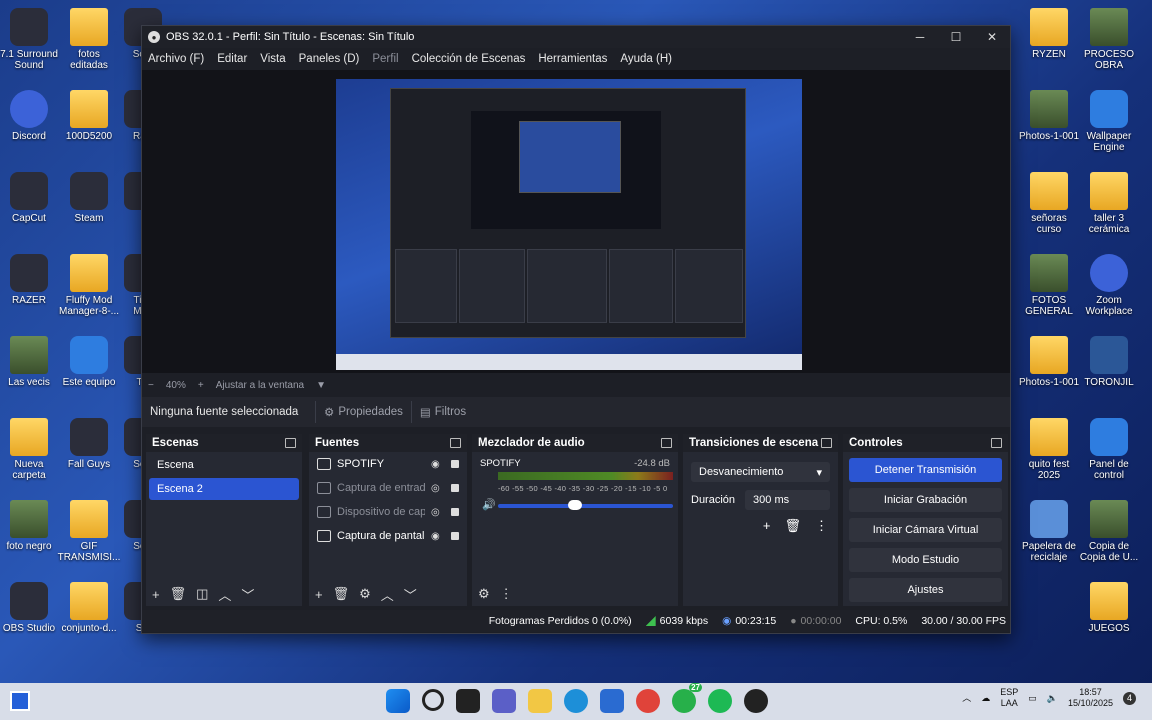 The image size is (1152, 720). Describe the element at coordinates (151, 385) in the screenshot. I see `zoom-out-button: −` at that location.